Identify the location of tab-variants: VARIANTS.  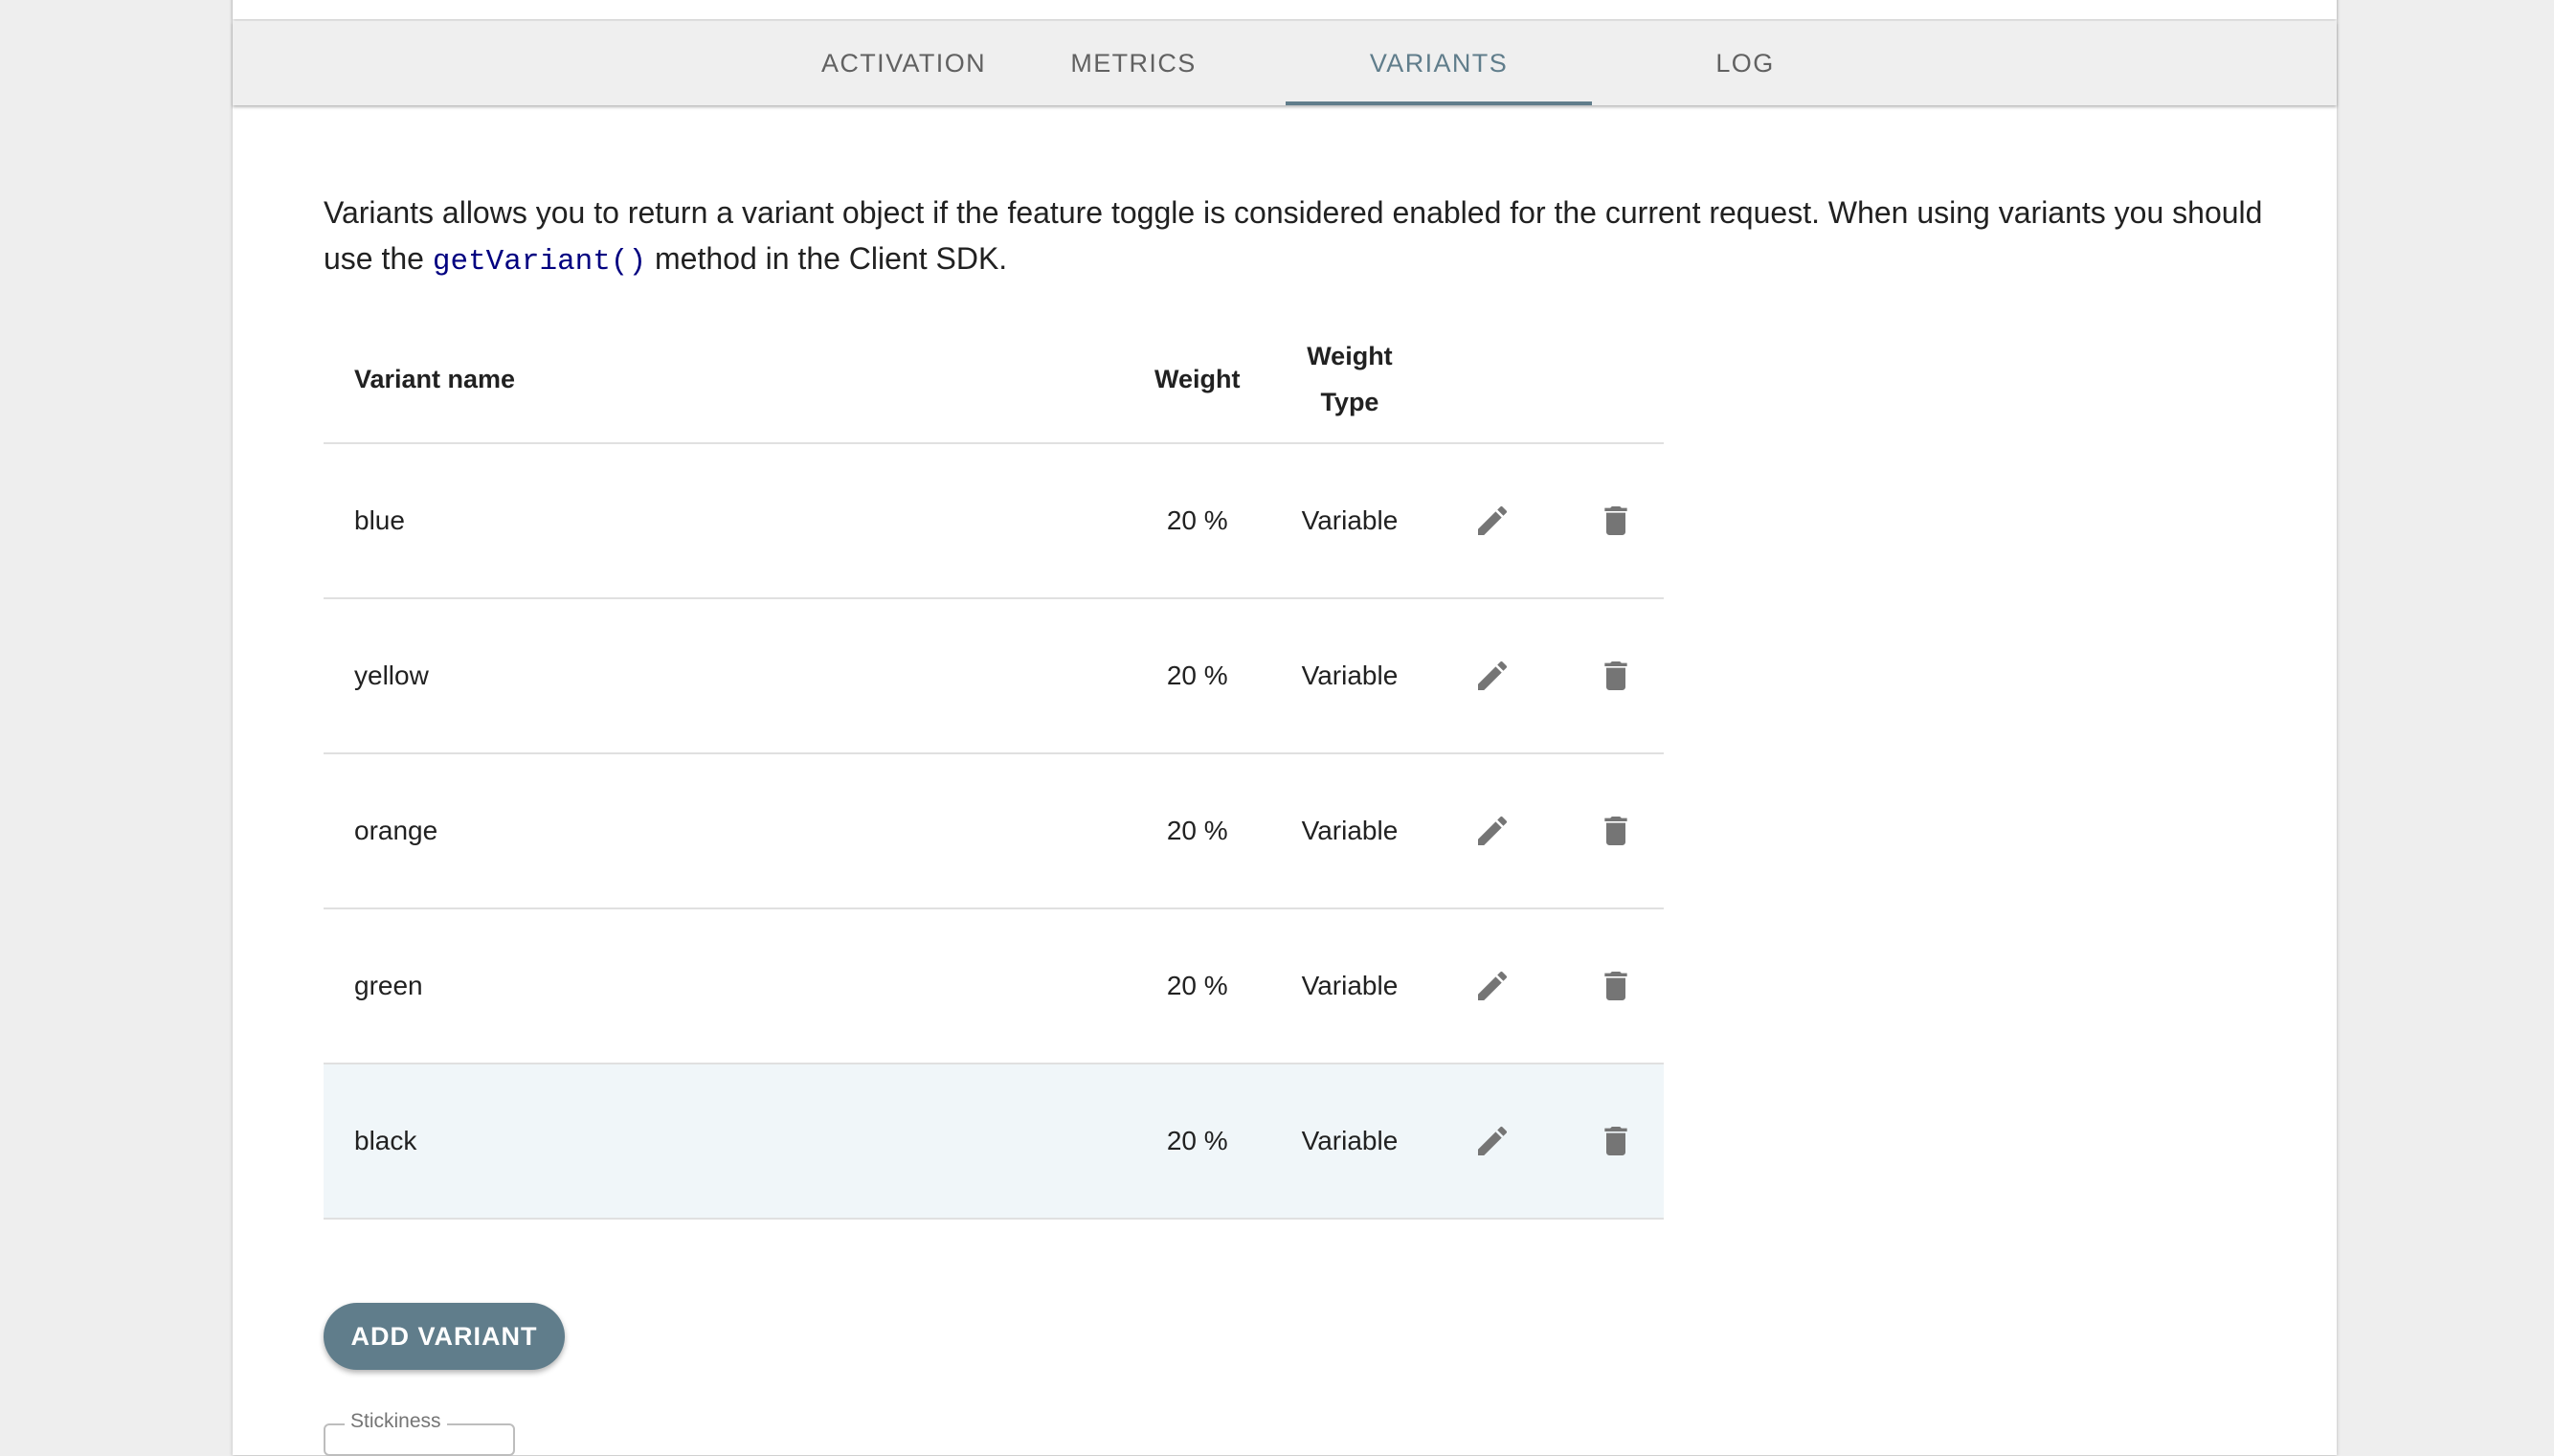
(1439, 63).